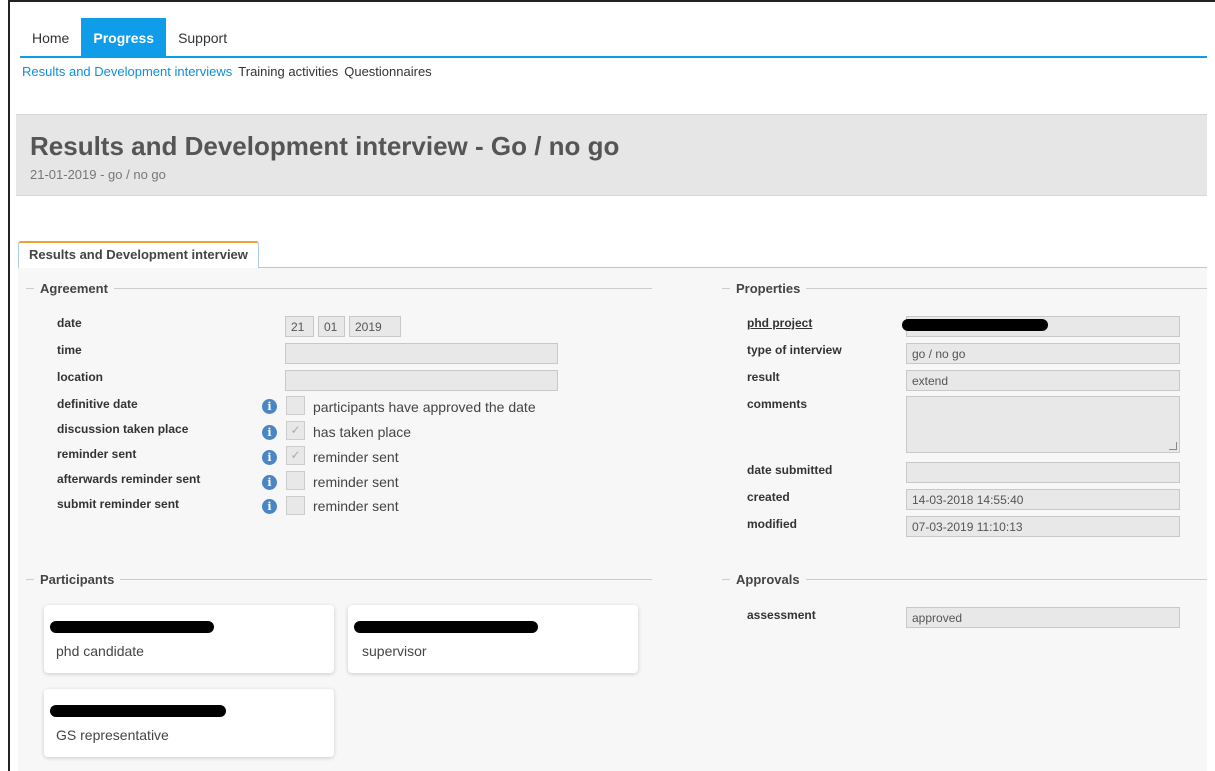 This screenshot has width=1215, height=771. I want to click on type-of-interview-input: go / no go, so click(1043, 353).